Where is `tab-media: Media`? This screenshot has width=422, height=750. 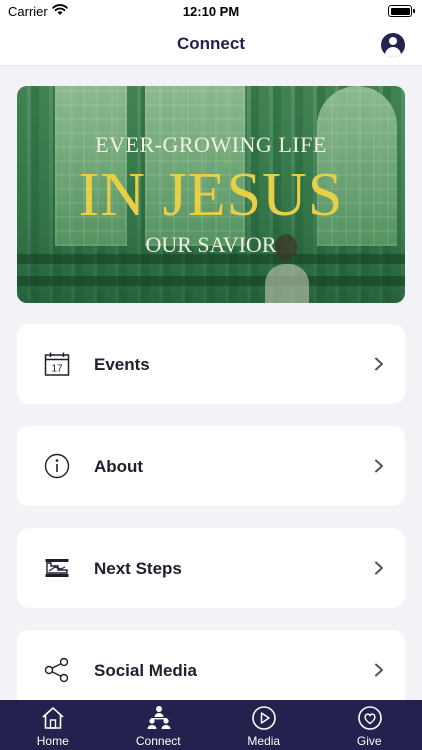 tab-media: Media is located at coordinates (264, 725).